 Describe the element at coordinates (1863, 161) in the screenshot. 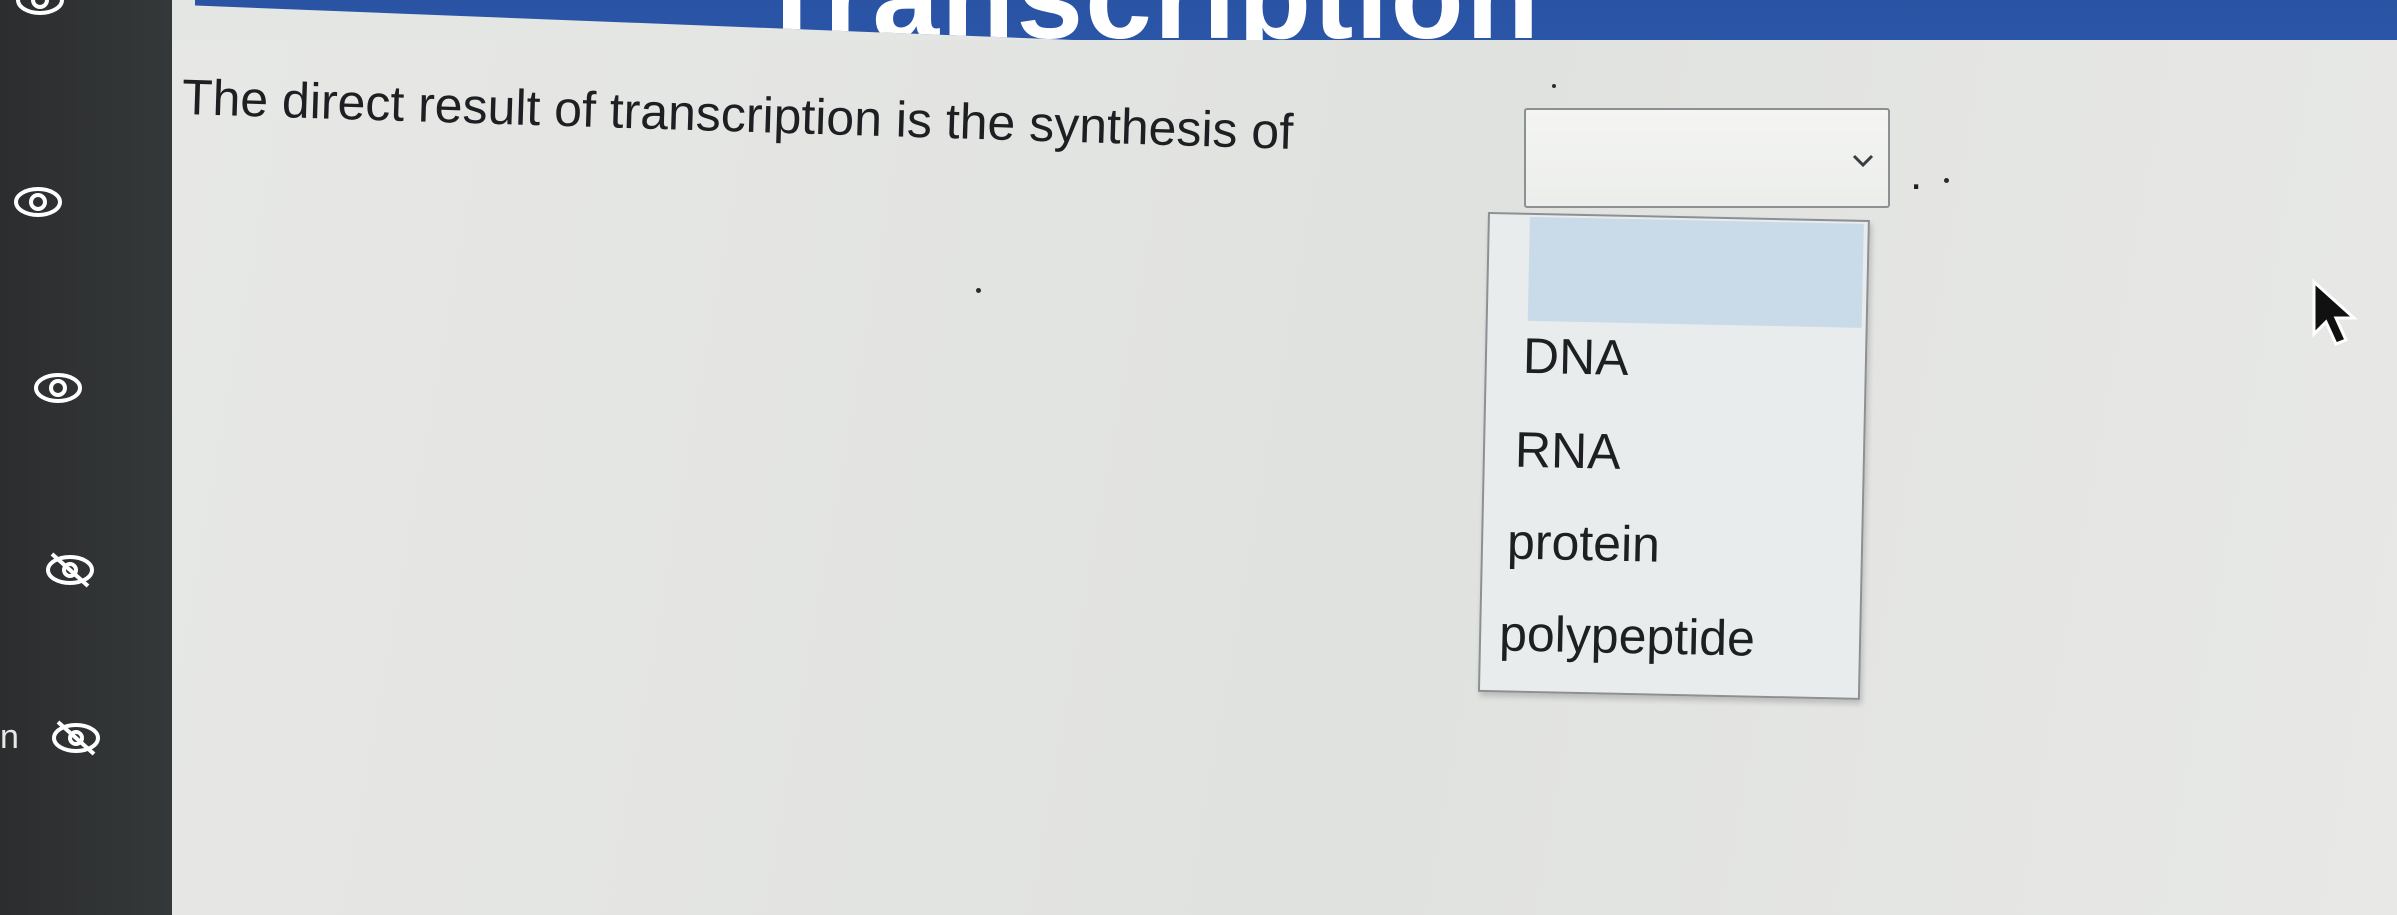

I see `chevron-down-icon` at that location.